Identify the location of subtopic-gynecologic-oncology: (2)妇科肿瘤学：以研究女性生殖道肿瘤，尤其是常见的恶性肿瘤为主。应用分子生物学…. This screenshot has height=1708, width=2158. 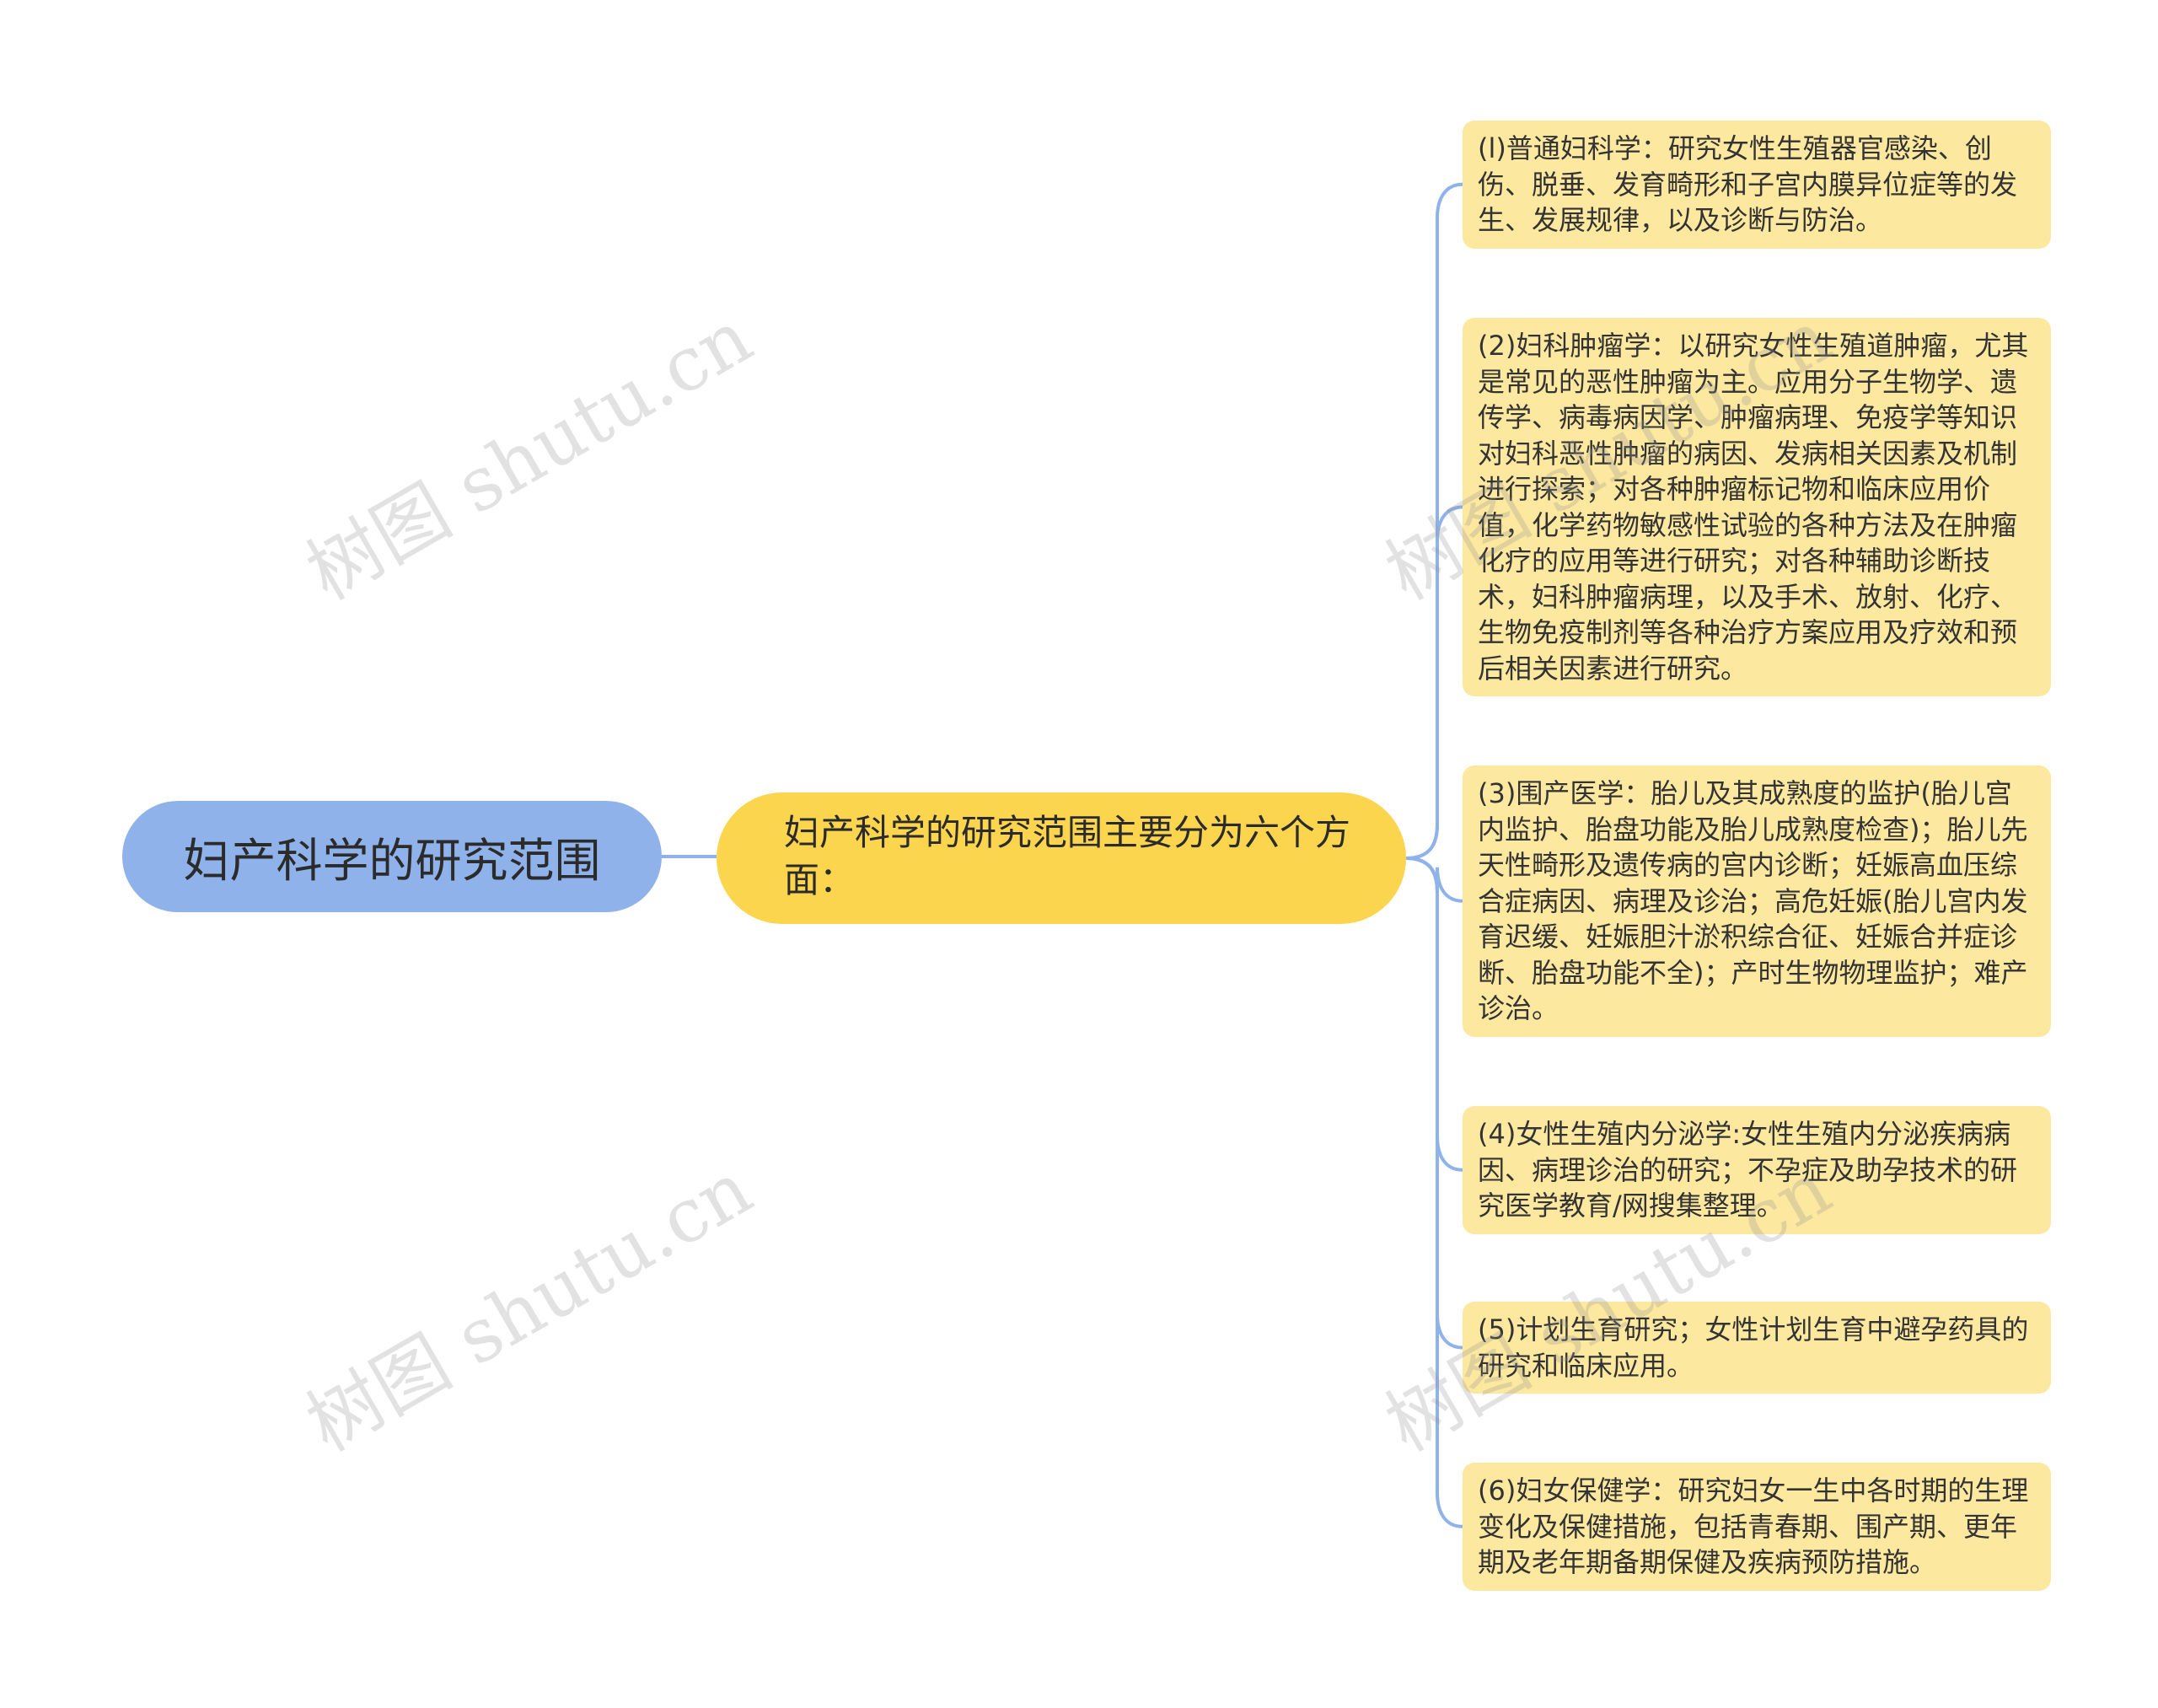
(1757, 507).